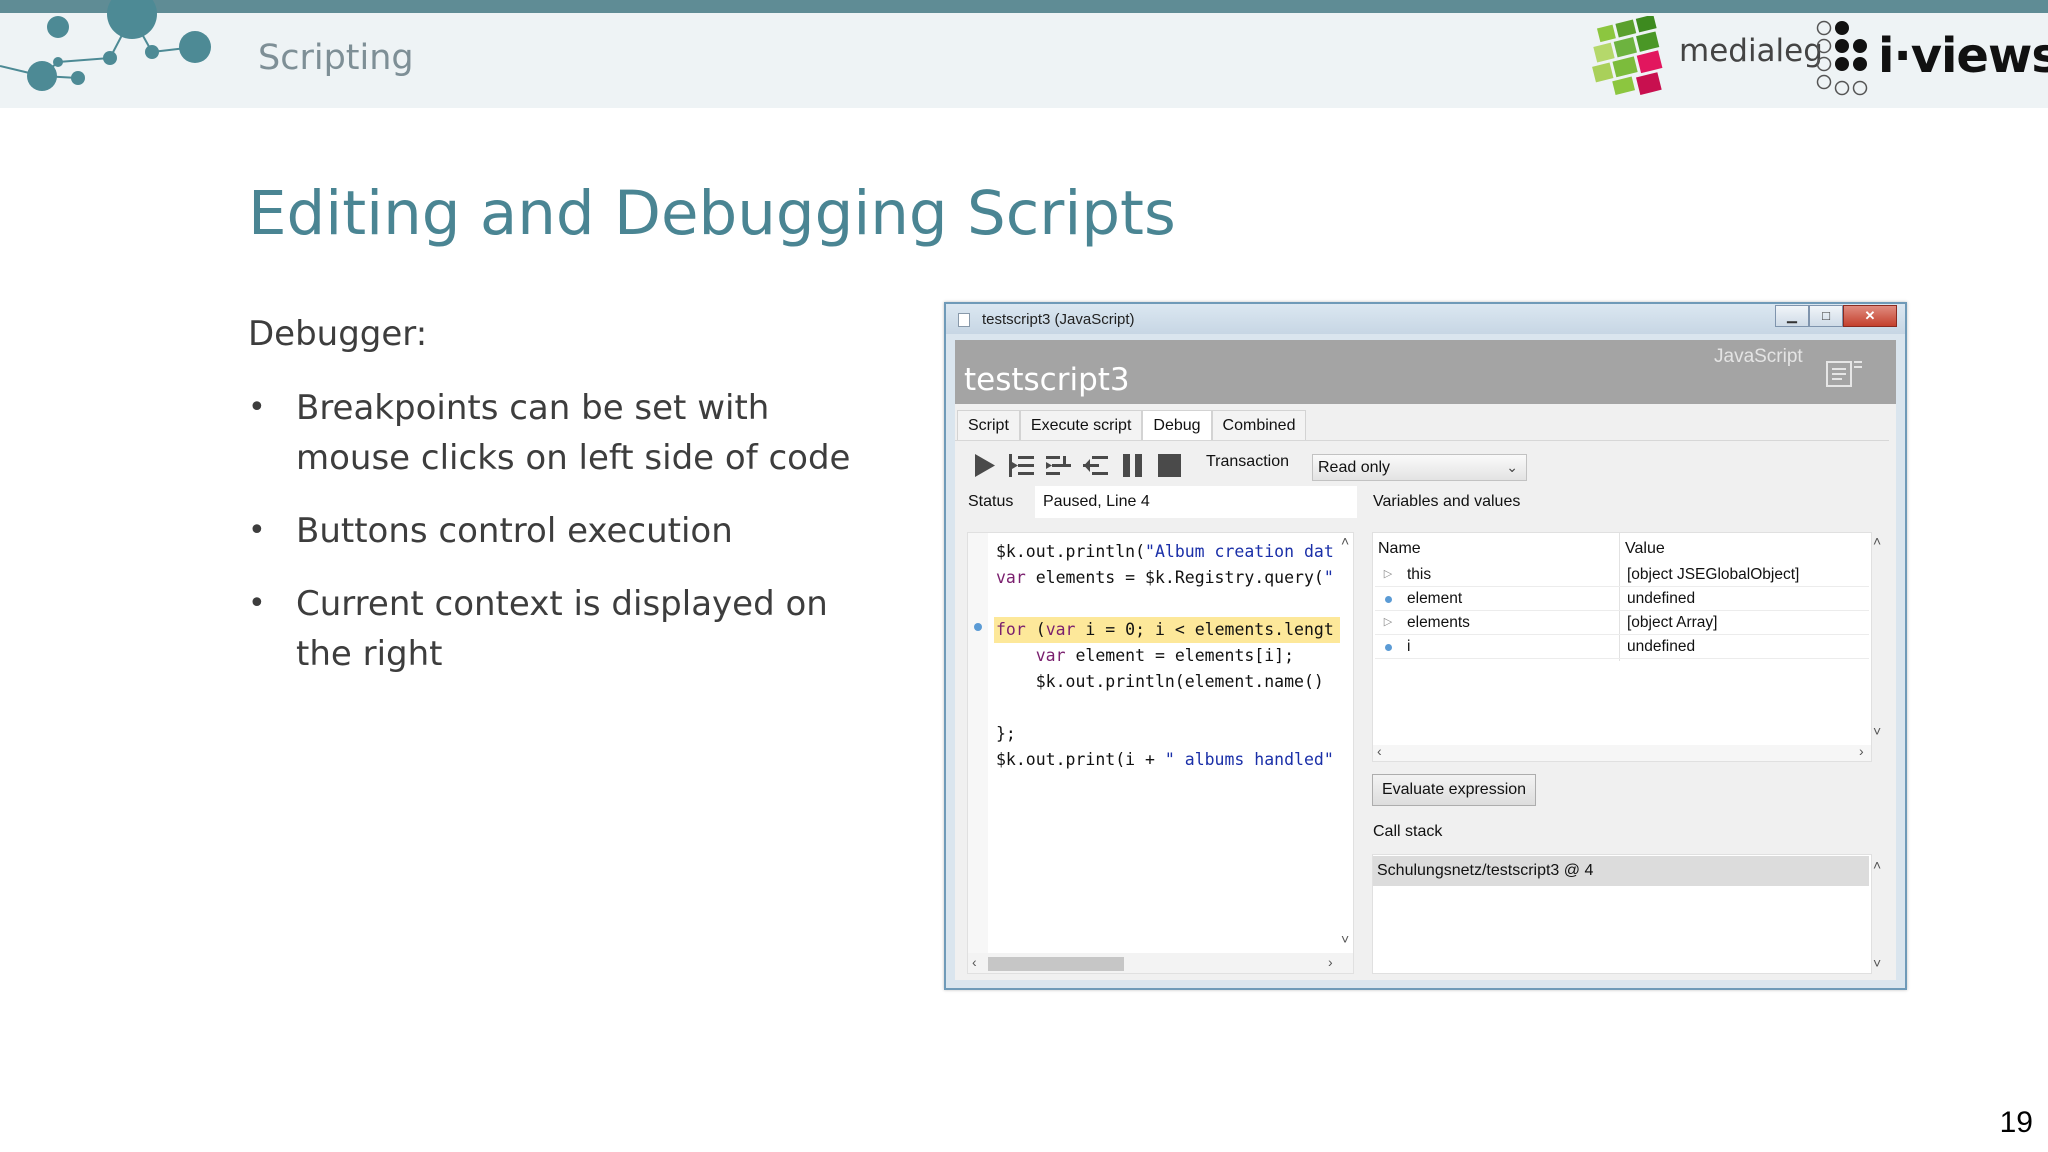 The width and height of the screenshot is (2048, 1152). What do you see at coordinates (514, 531) in the screenshot?
I see `bullet-text: Buttons control execution` at bounding box center [514, 531].